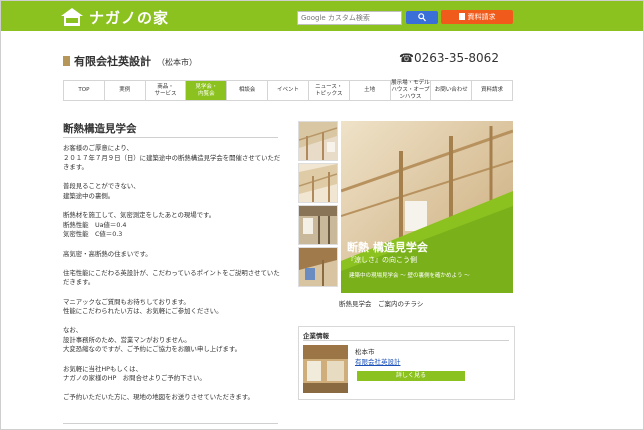 This screenshot has width=644, height=430. I want to click on site-header: ナガノの家 Google カスタム検索 資料請求, so click(322, 16).